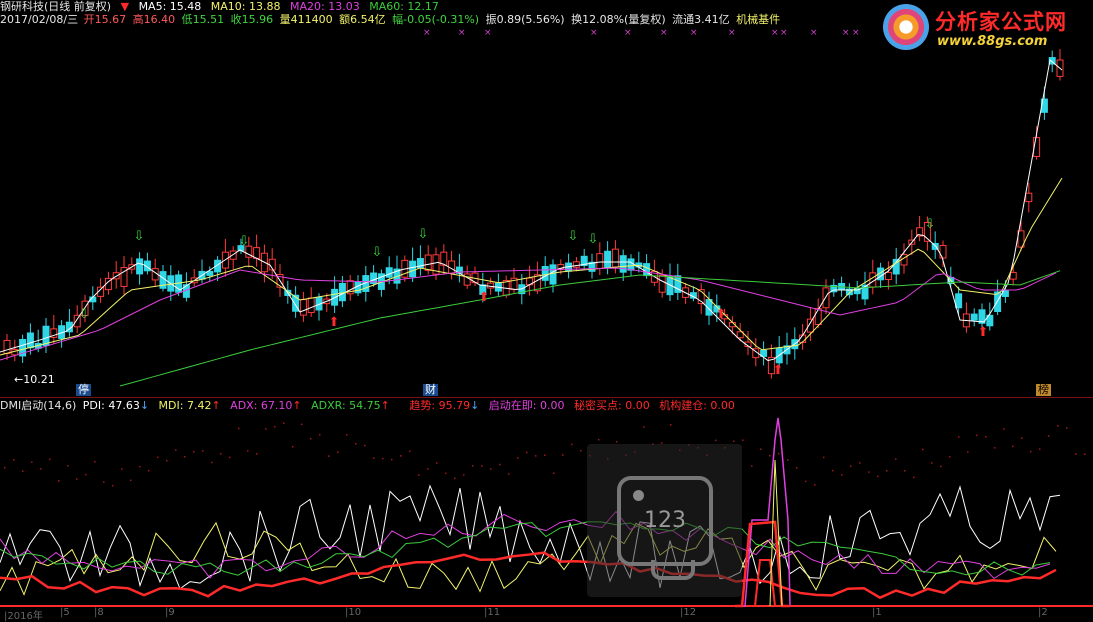  I want to click on mdi-value: MDI: 7.42↑, so click(190, 405).